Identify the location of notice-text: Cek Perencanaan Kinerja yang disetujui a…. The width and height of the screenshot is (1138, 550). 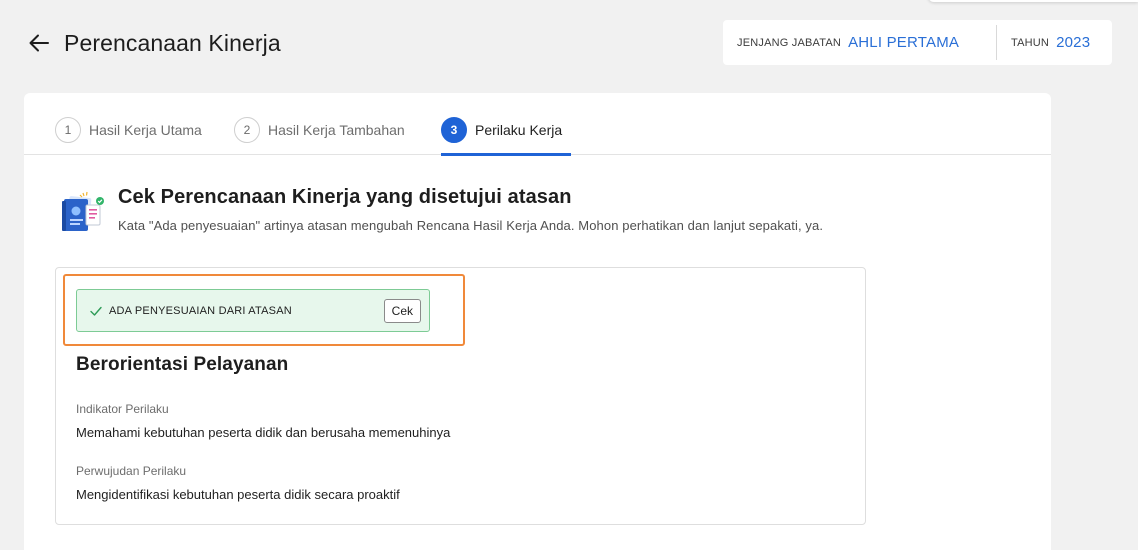
(470, 212).